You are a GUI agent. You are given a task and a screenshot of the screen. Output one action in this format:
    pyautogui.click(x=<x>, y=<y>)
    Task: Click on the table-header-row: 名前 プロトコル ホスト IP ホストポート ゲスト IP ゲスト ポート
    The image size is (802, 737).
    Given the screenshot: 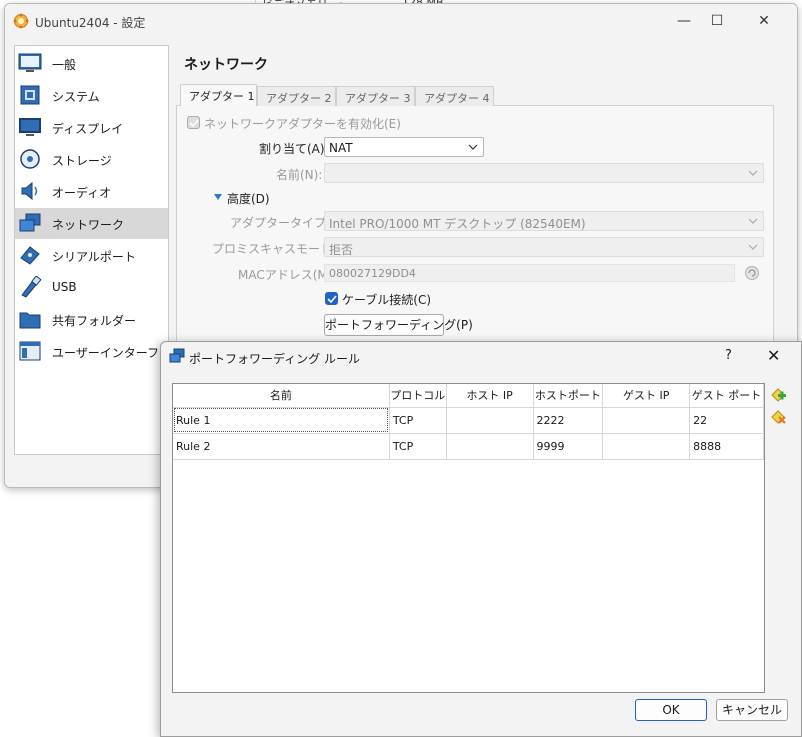 What is the action you would take?
    pyautogui.click(x=468, y=396)
    